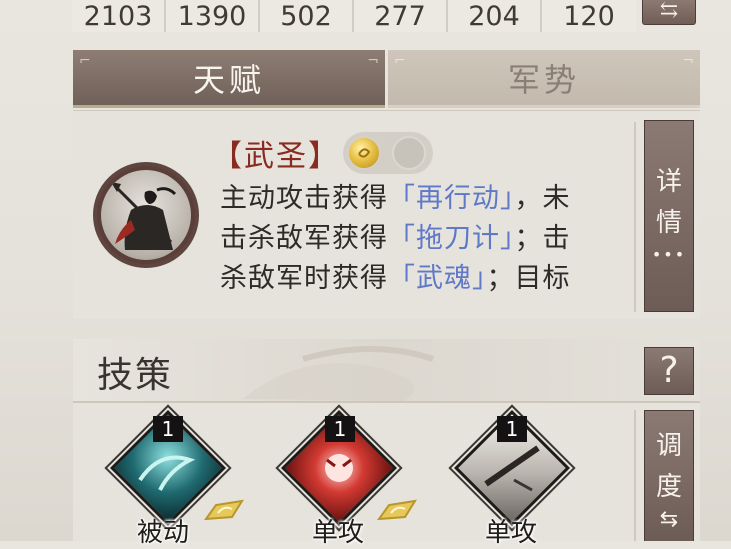 This screenshot has width=731, height=549. I want to click on skill-type-label: 被动, so click(163, 533).